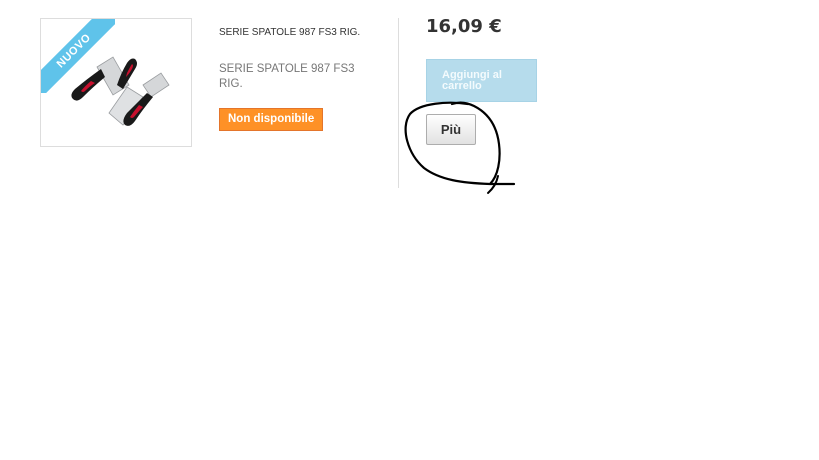 The image size is (819, 460). I want to click on product-image-link: Nuovo, so click(116, 82).